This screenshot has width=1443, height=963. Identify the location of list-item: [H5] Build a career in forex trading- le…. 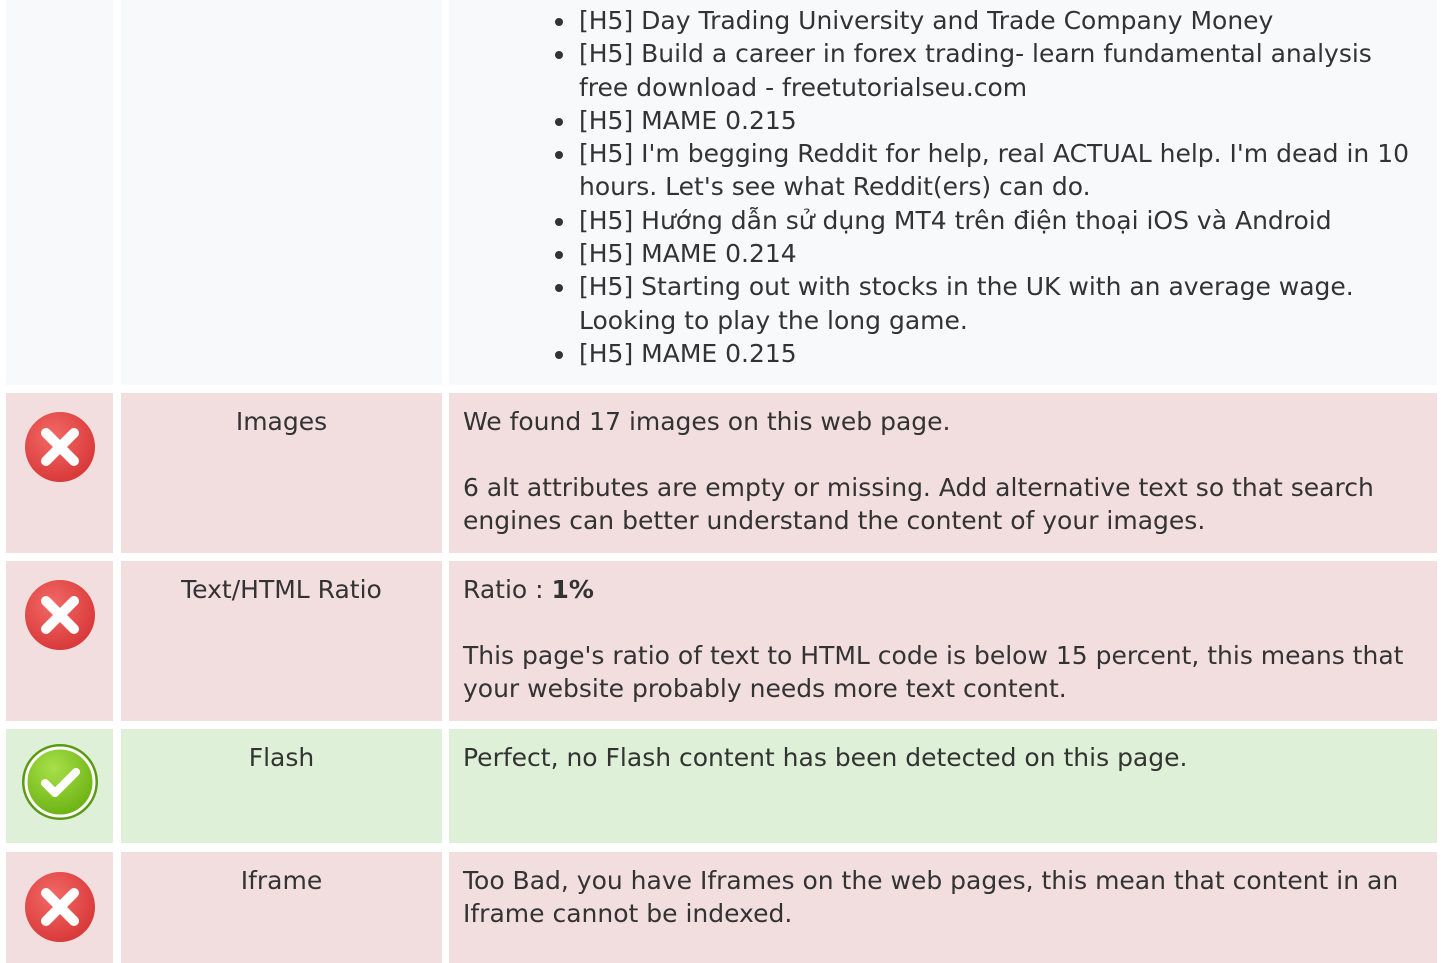
(989, 70).